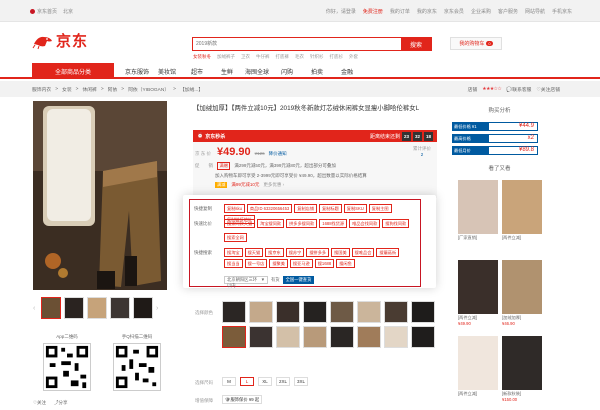 This screenshot has width=600, height=410. I want to click on login-link: 你好，请登录, so click(341, 11).